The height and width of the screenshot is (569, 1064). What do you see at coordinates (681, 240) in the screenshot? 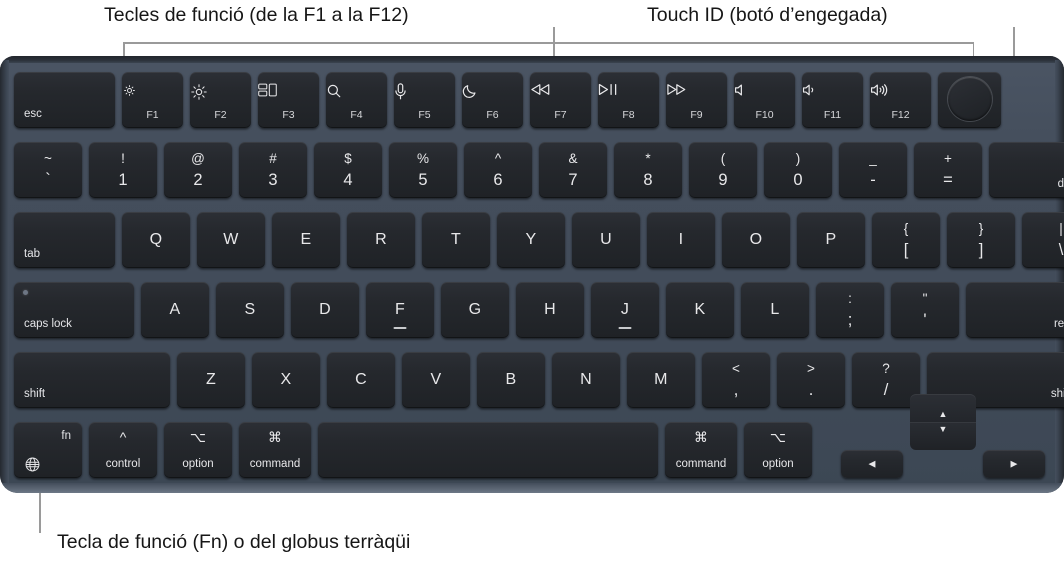
I see `key-i: I` at bounding box center [681, 240].